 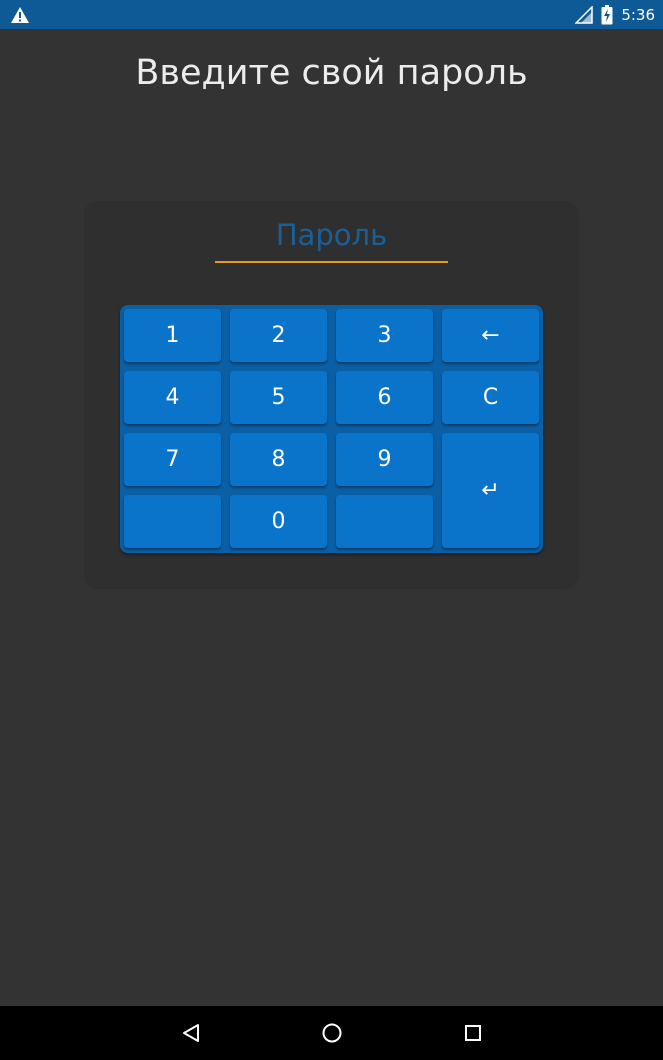 I want to click on key-3: 3, so click(x=384, y=335).